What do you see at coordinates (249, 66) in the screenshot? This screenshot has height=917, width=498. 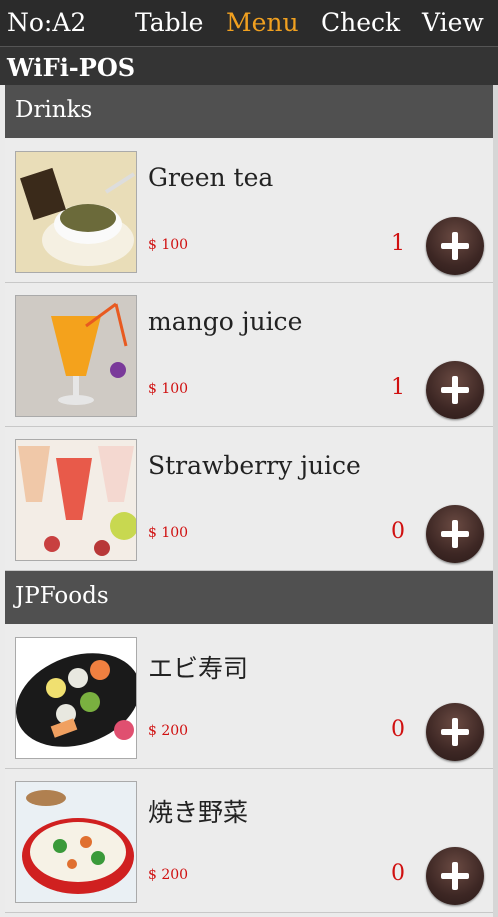 I see `app-header: WiFi-POS` at bounding box center [249, 66].